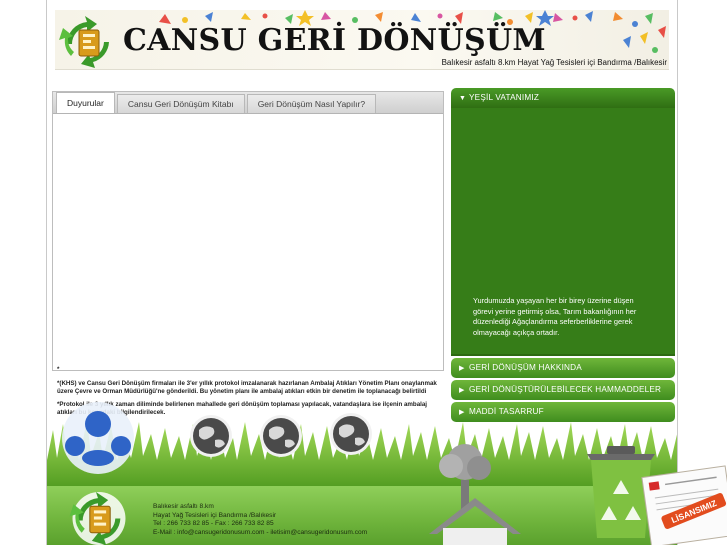  What do you see at coordinates (563, 98) in the screenshot?
I see `accordion-header-yesil-vatanimiz: ▼ YEŞİL VATANIMIZ` at bounding box center [563, 98].